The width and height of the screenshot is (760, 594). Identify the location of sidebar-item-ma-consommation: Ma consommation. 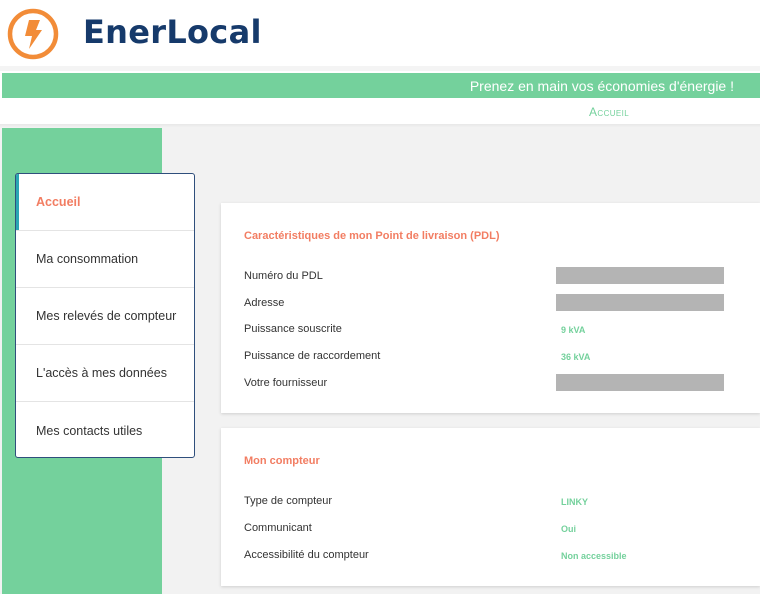
(105, 259).